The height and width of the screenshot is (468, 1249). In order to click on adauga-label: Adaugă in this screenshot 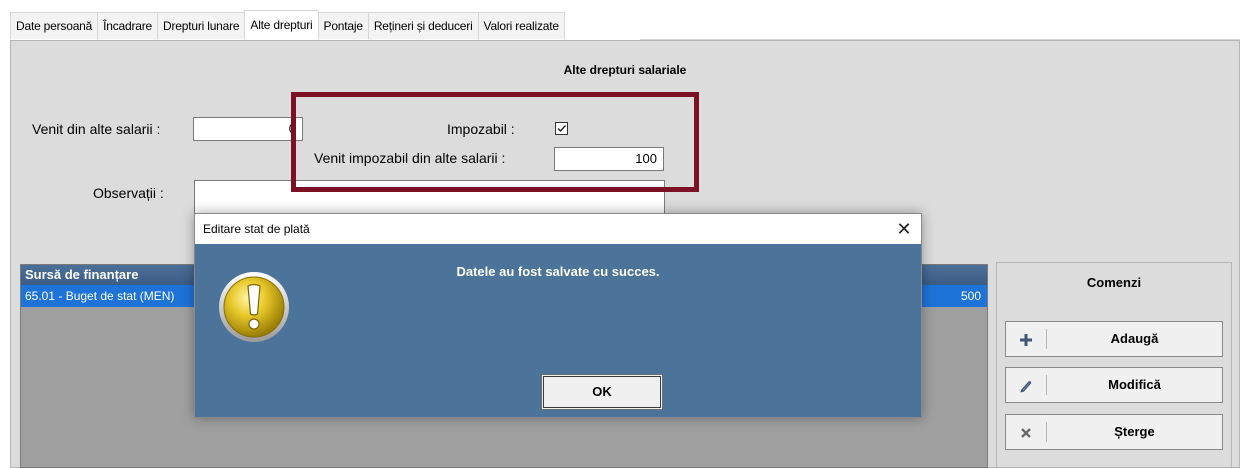, I will do `click(1134, 338)`.